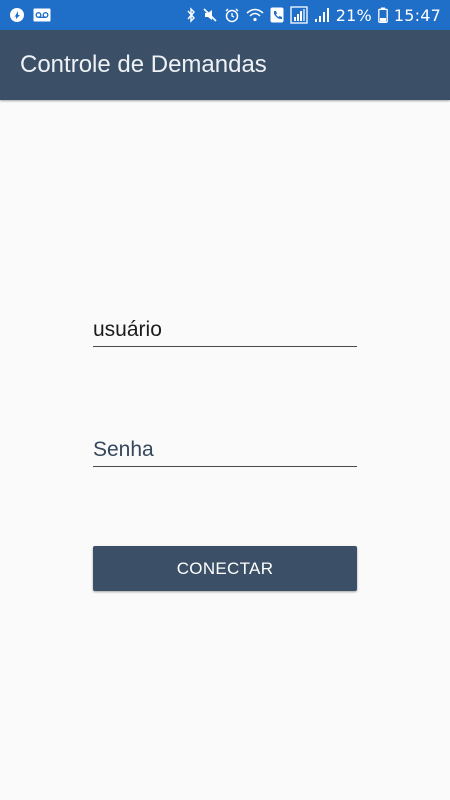 The width and height of the screenshot is (450, 800). I want to click on status-left-icons, so click(25, 15).